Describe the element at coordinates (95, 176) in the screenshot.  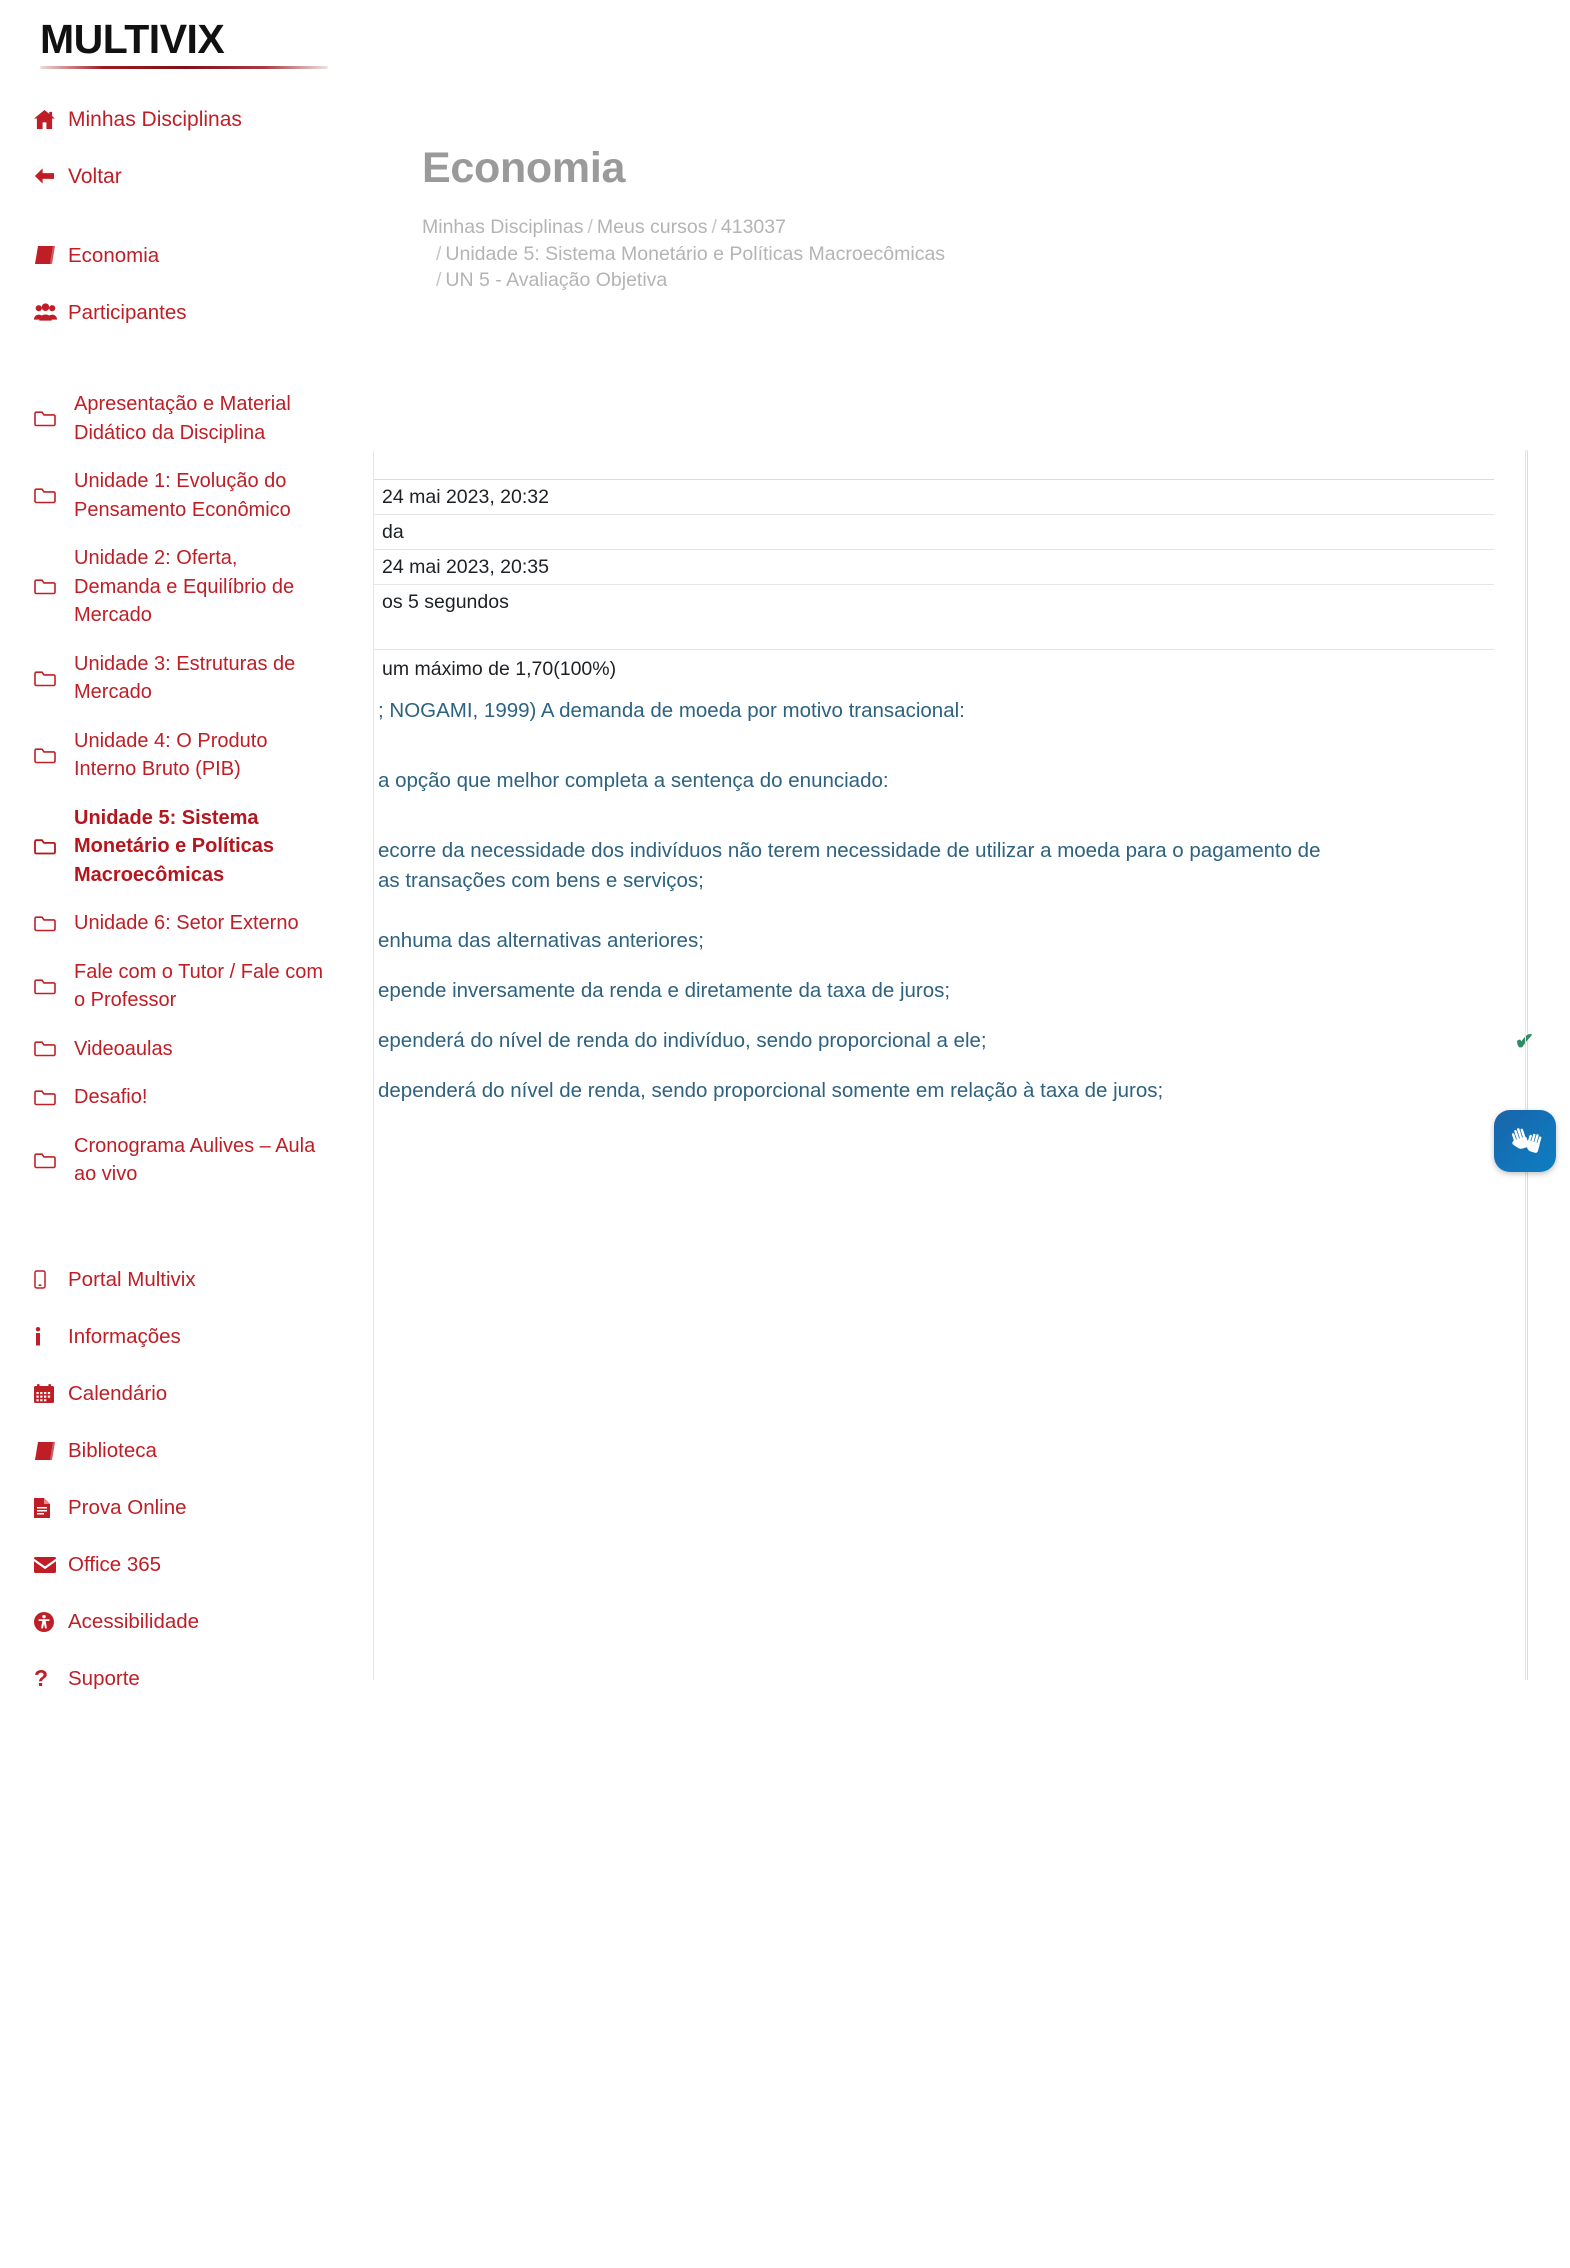
I see `sidebar-item-label: Voltar` at that location.